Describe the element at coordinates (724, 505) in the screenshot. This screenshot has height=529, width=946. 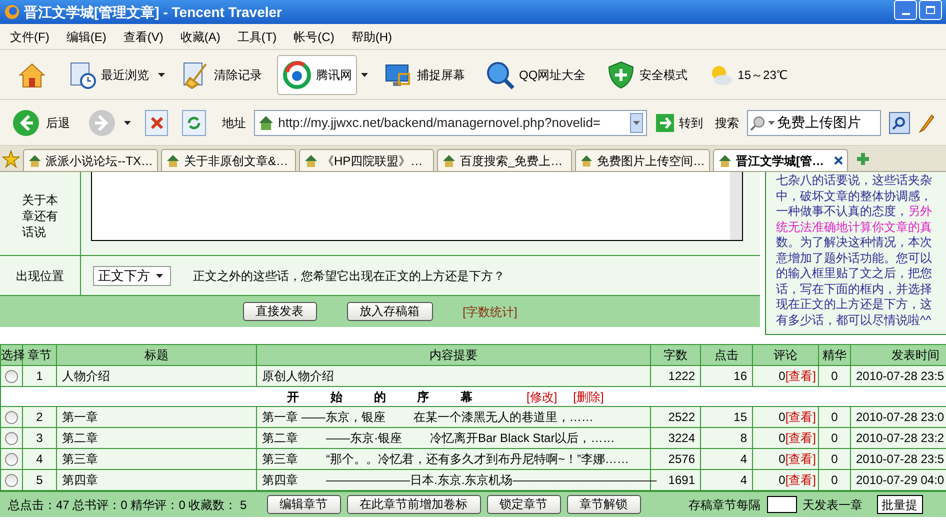
I see `schedule-label: 存稿章节每隔` at that location.